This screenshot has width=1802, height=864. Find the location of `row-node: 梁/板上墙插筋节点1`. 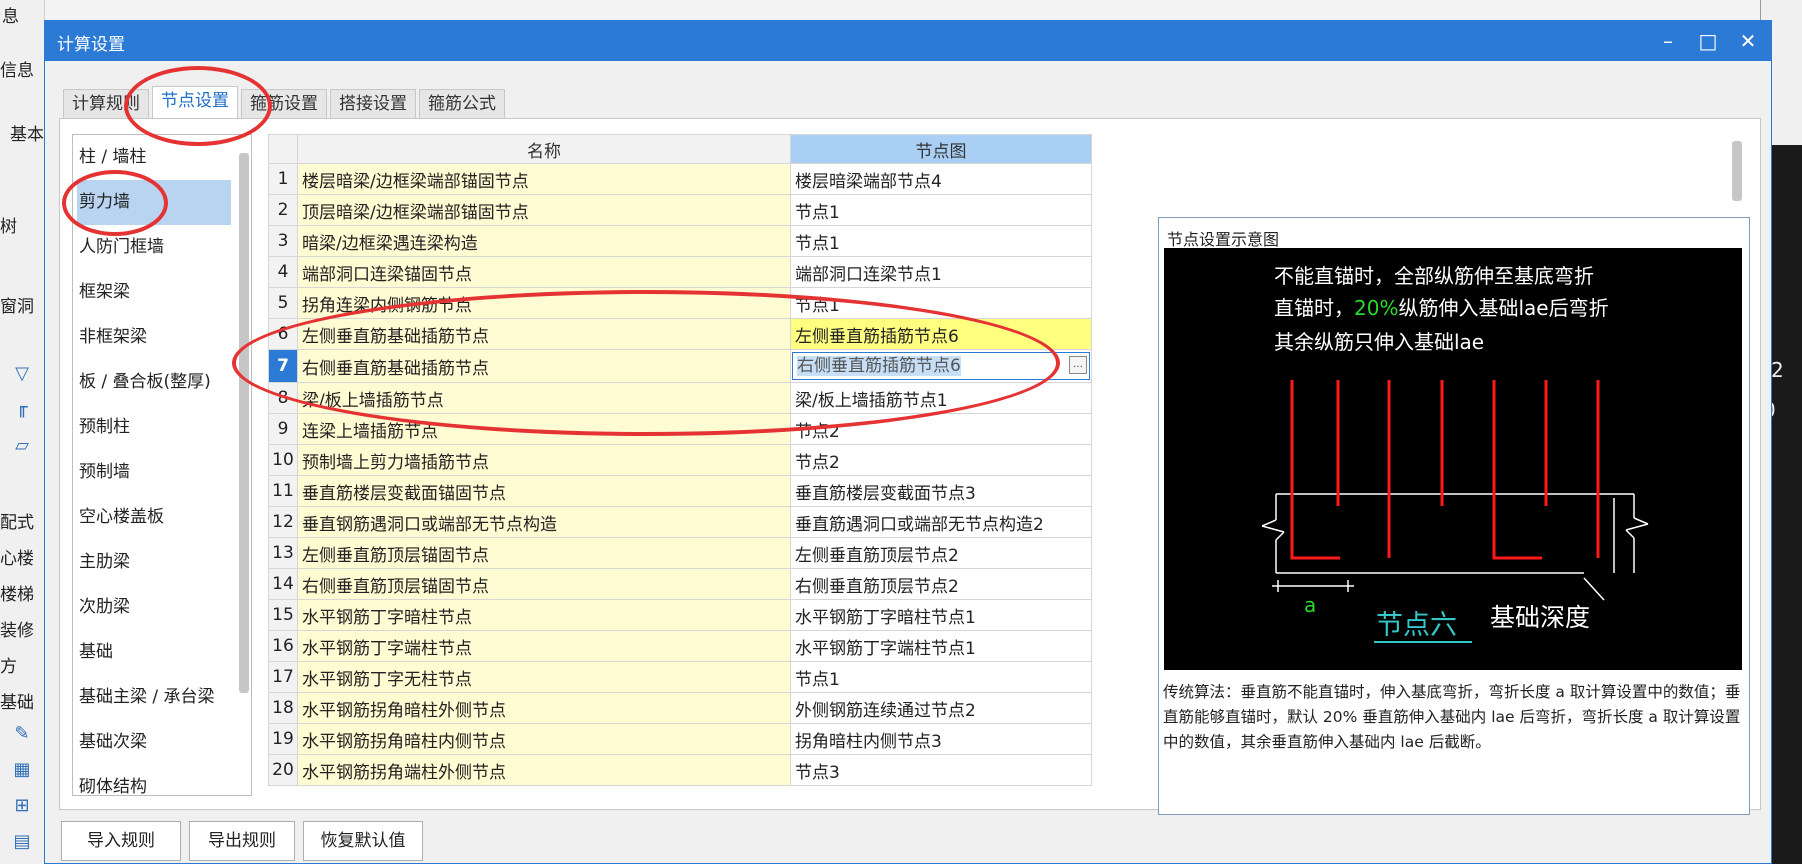

row-node: 梁/板上墙插筋节点1 is located at coordinates (941, 398).